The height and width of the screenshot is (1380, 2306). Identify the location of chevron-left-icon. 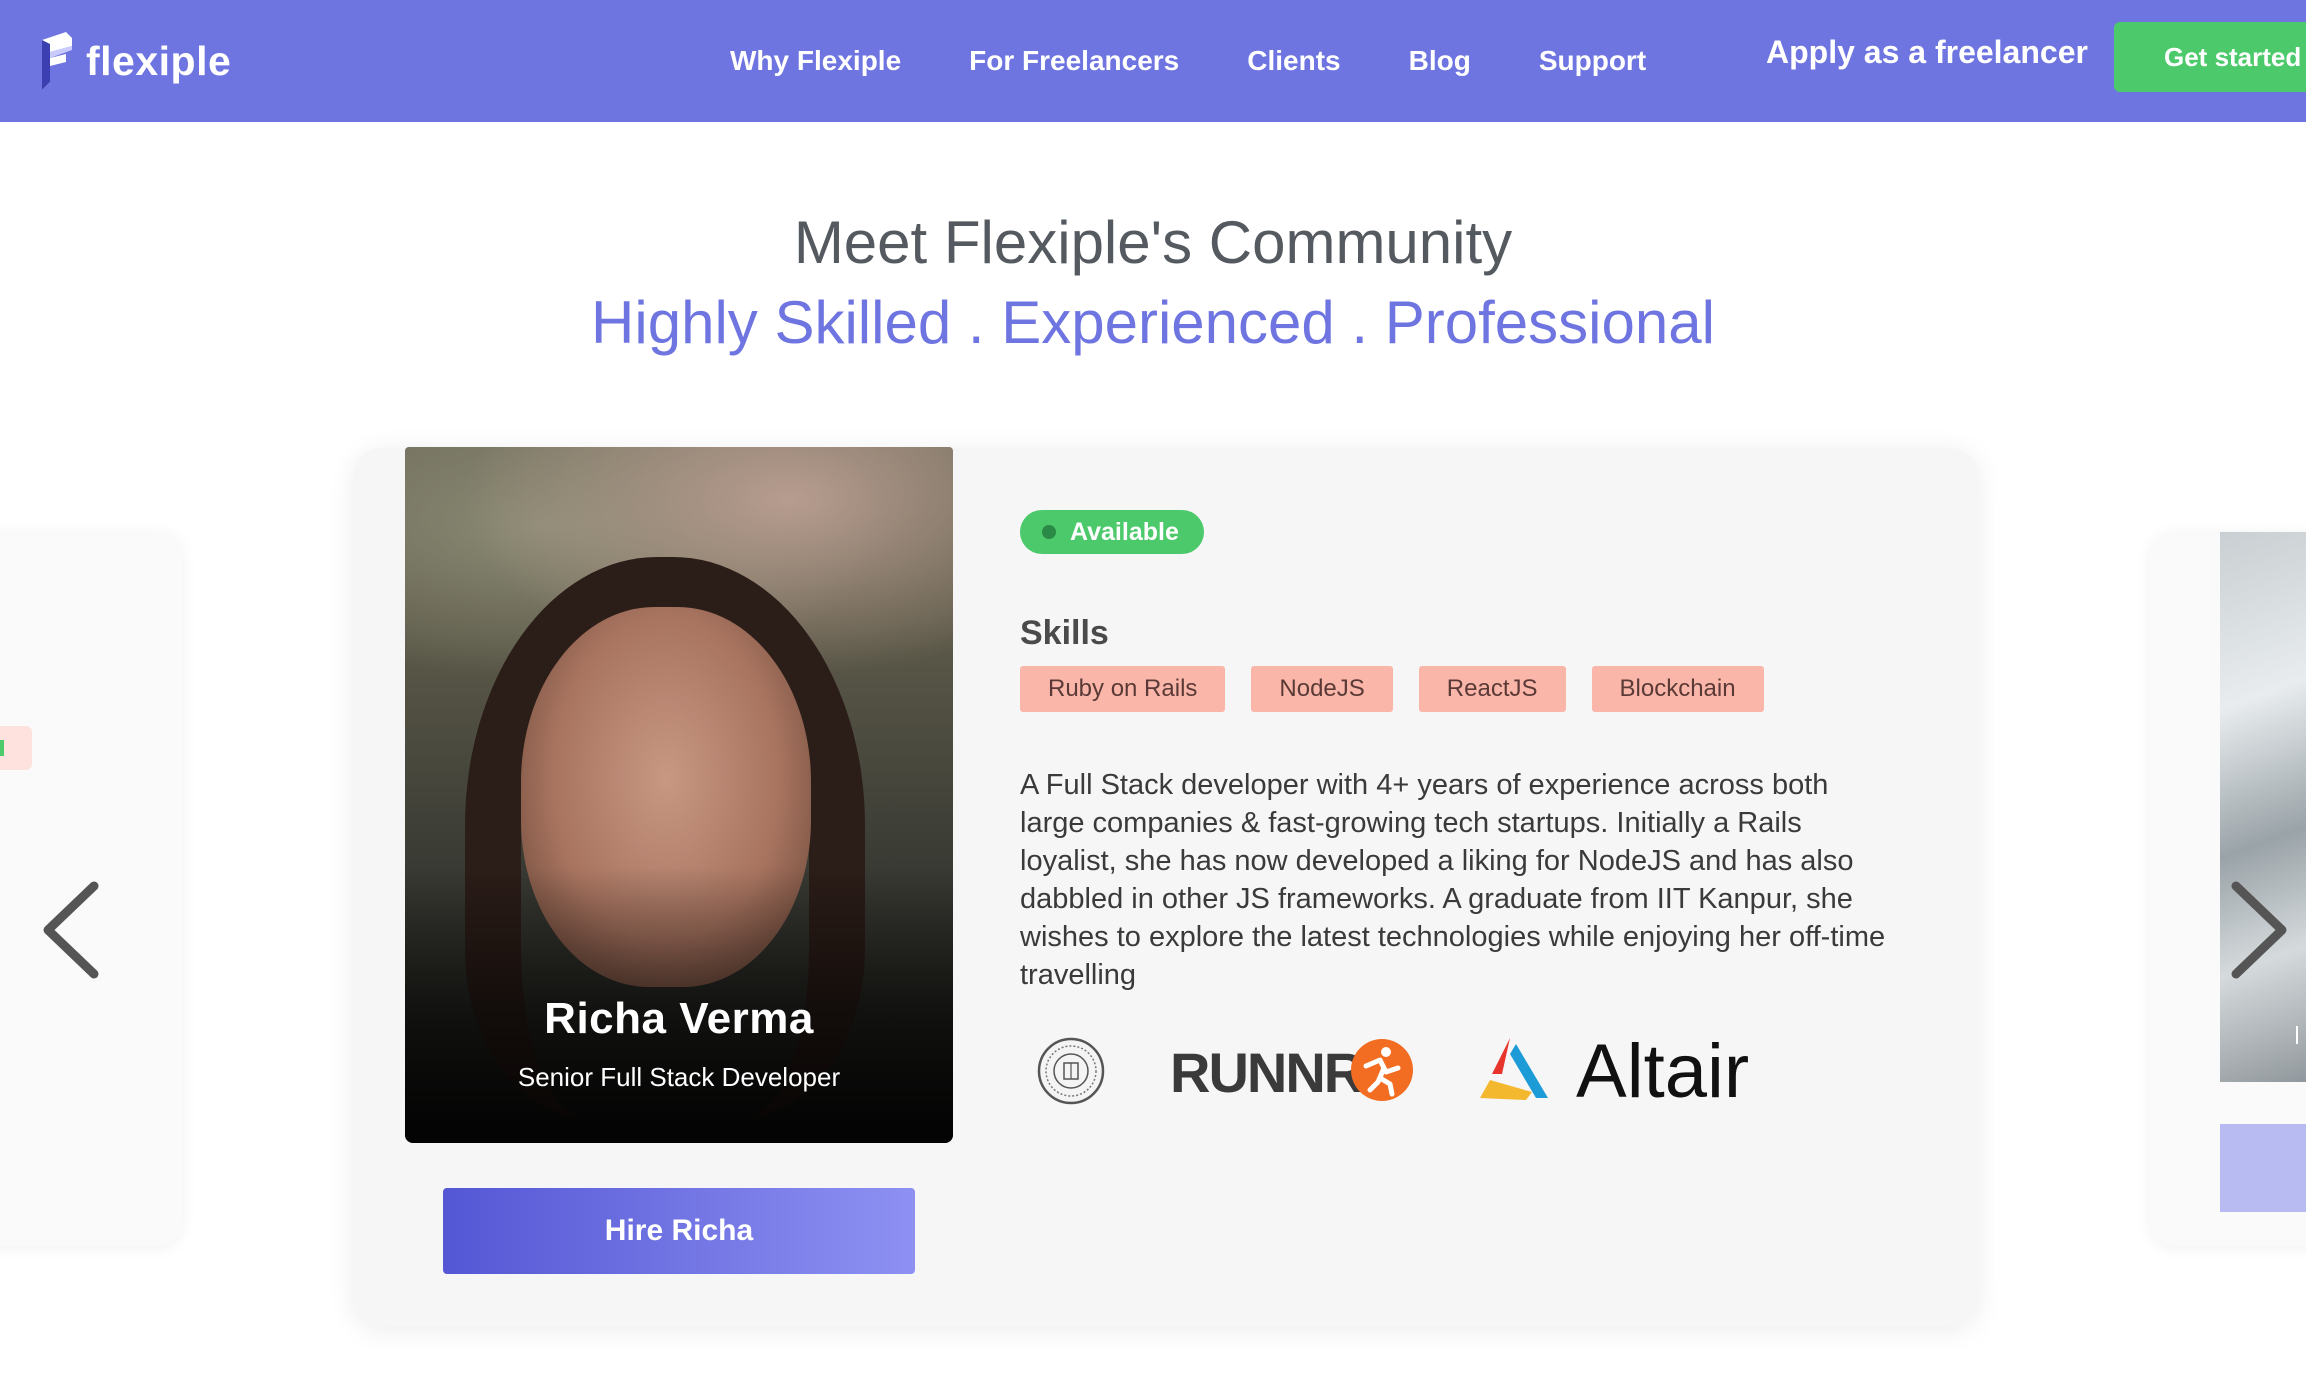
(70, 930).